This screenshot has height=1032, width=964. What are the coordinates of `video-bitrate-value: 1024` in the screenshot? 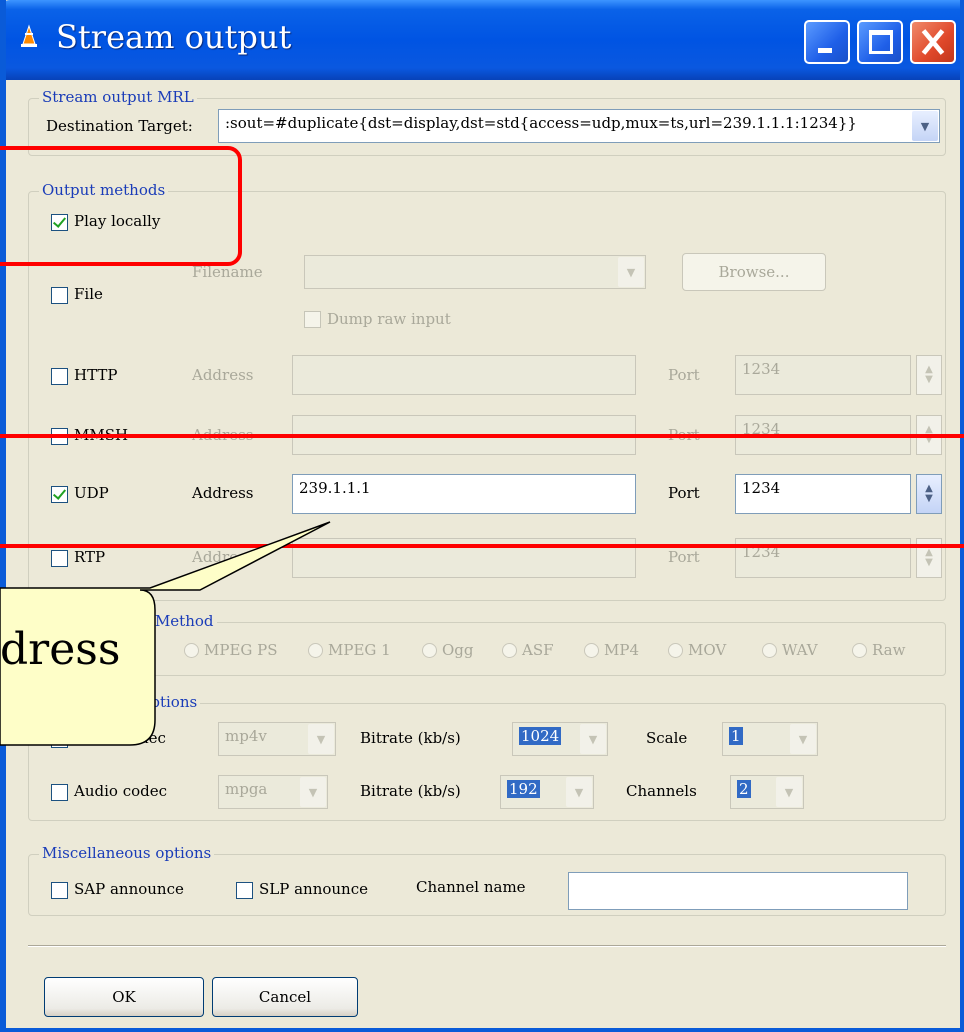 It's located at (540, 736).